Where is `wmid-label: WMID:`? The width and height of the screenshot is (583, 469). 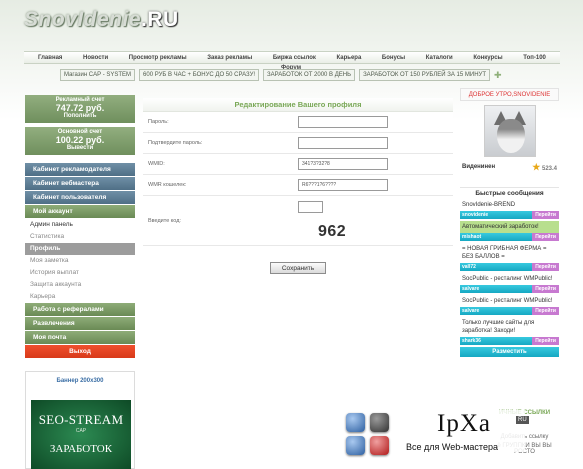
wmid-label: WMID: is located at coordinates (156, 164).